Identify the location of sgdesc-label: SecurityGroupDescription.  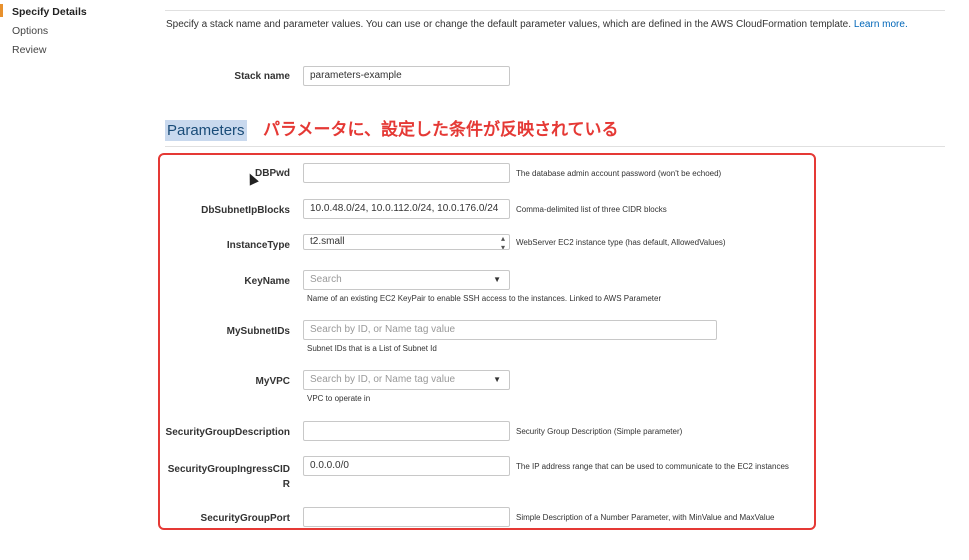
(227, 432).